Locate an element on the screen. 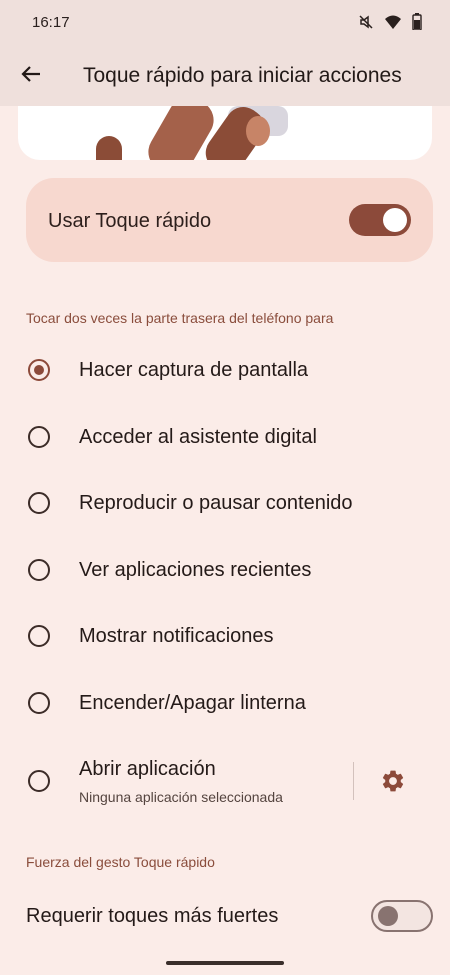 The image size is (450, 975). require-stronger-taps-row: Requerir toques más fuertes is located at coordinates (225, 915).